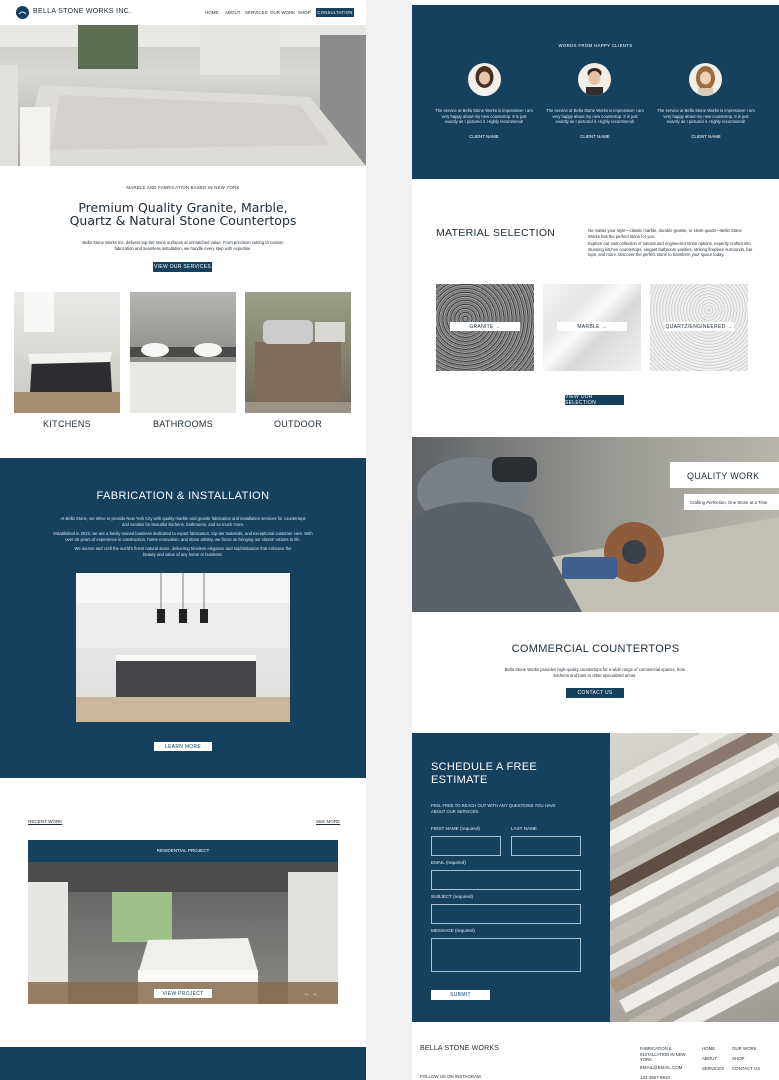  Describe the element at coordinates (484, 136) in the screenshot. I see `testimonial-name-1: CLIENT NAME` at that location.